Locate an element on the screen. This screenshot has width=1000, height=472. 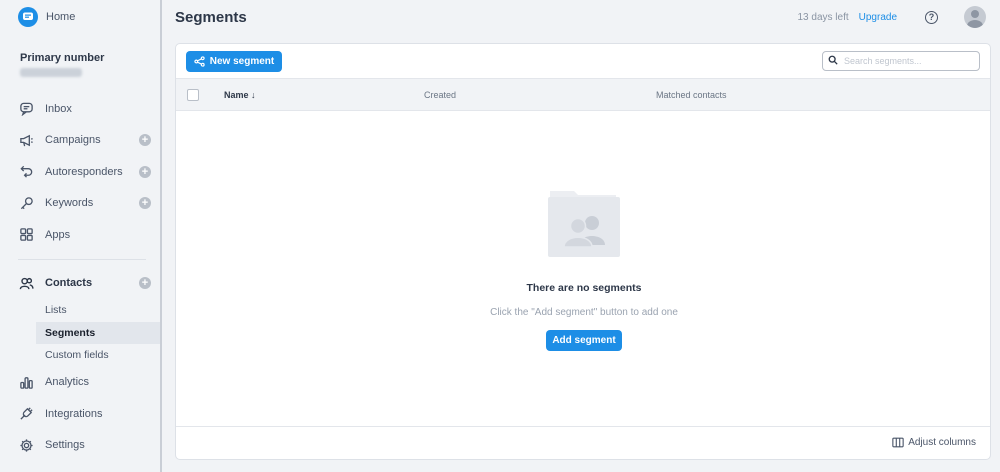
table-footer: Adjust columns is located at coordinates (583, 442).